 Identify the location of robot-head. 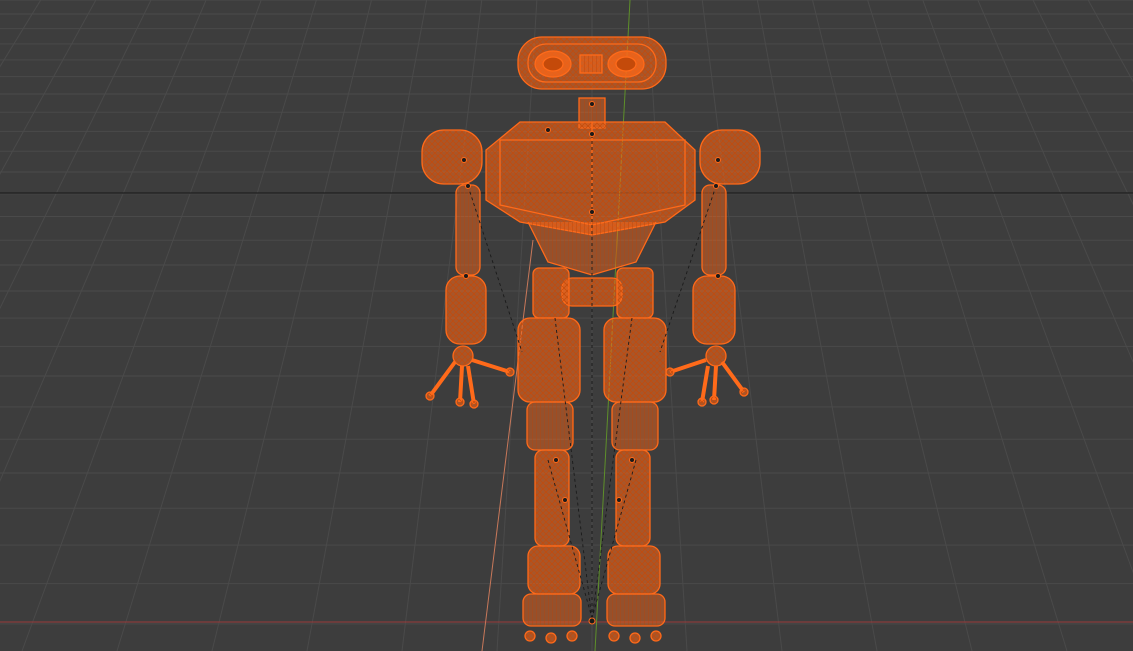
(592, 63).